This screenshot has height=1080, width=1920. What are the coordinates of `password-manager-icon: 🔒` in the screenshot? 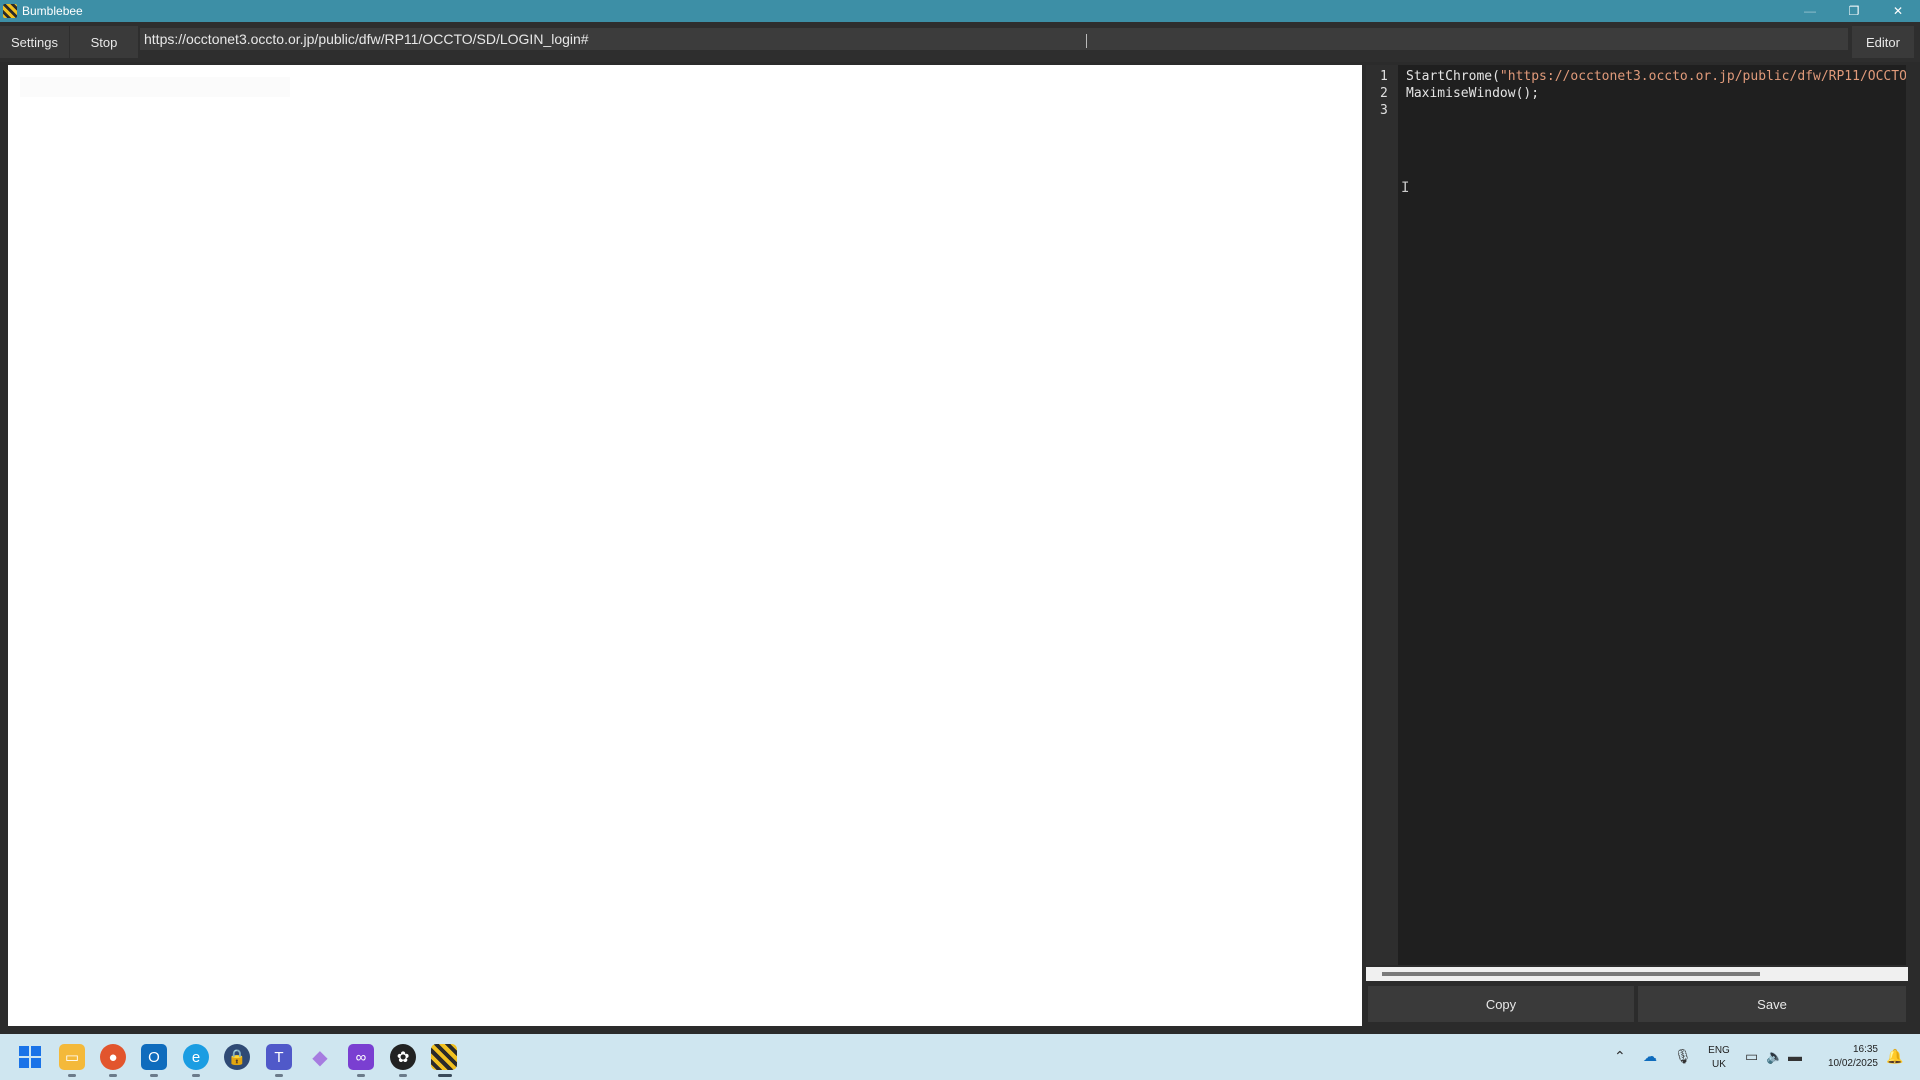 It's located at (237, 1057).